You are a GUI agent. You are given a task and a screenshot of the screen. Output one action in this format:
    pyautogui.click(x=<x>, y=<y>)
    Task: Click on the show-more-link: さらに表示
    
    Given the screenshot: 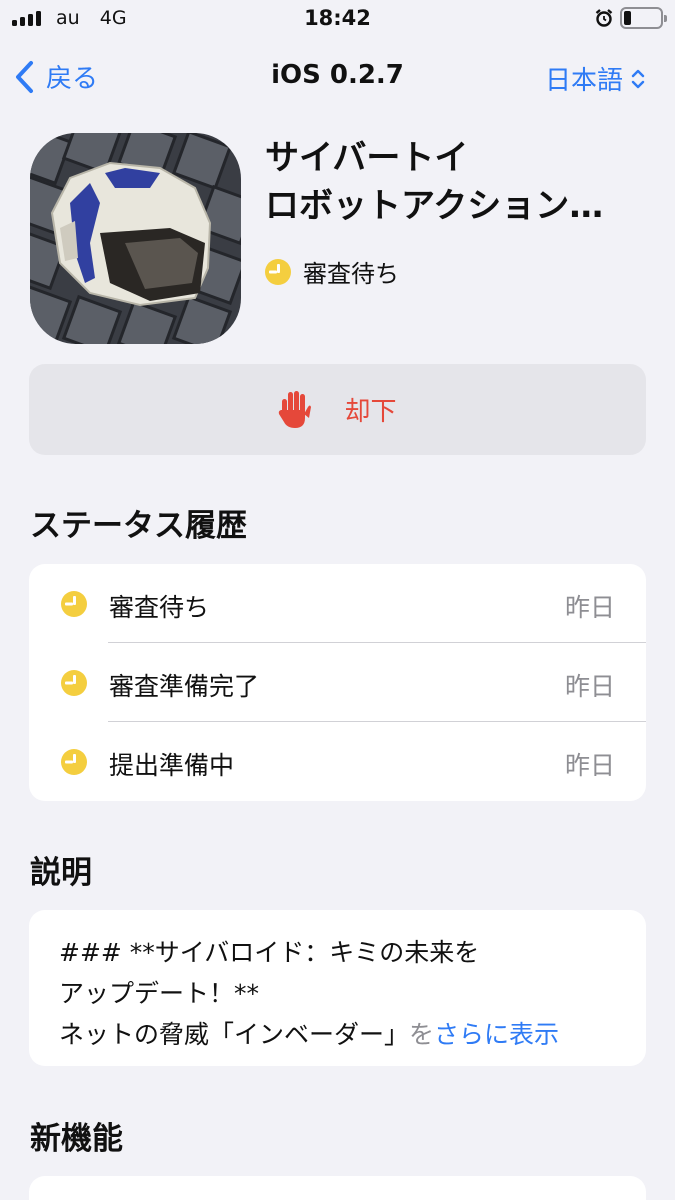 What is the action you would take?
    pyautogui.click(x=496, y=1034)
    